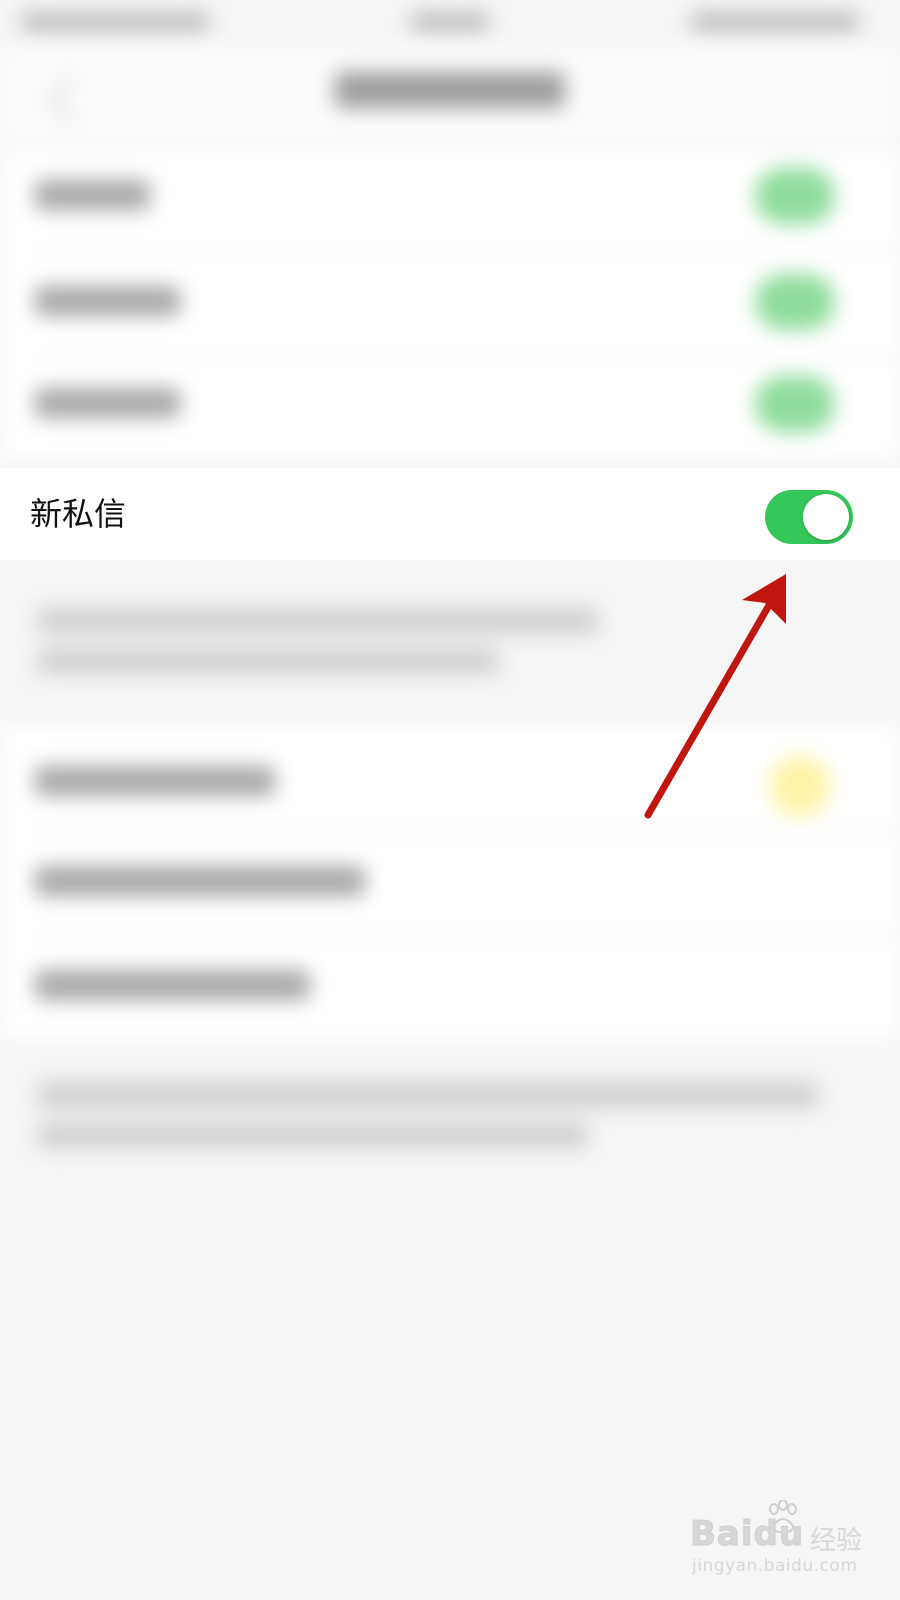  I want to click on section-description, so click(450, 643).